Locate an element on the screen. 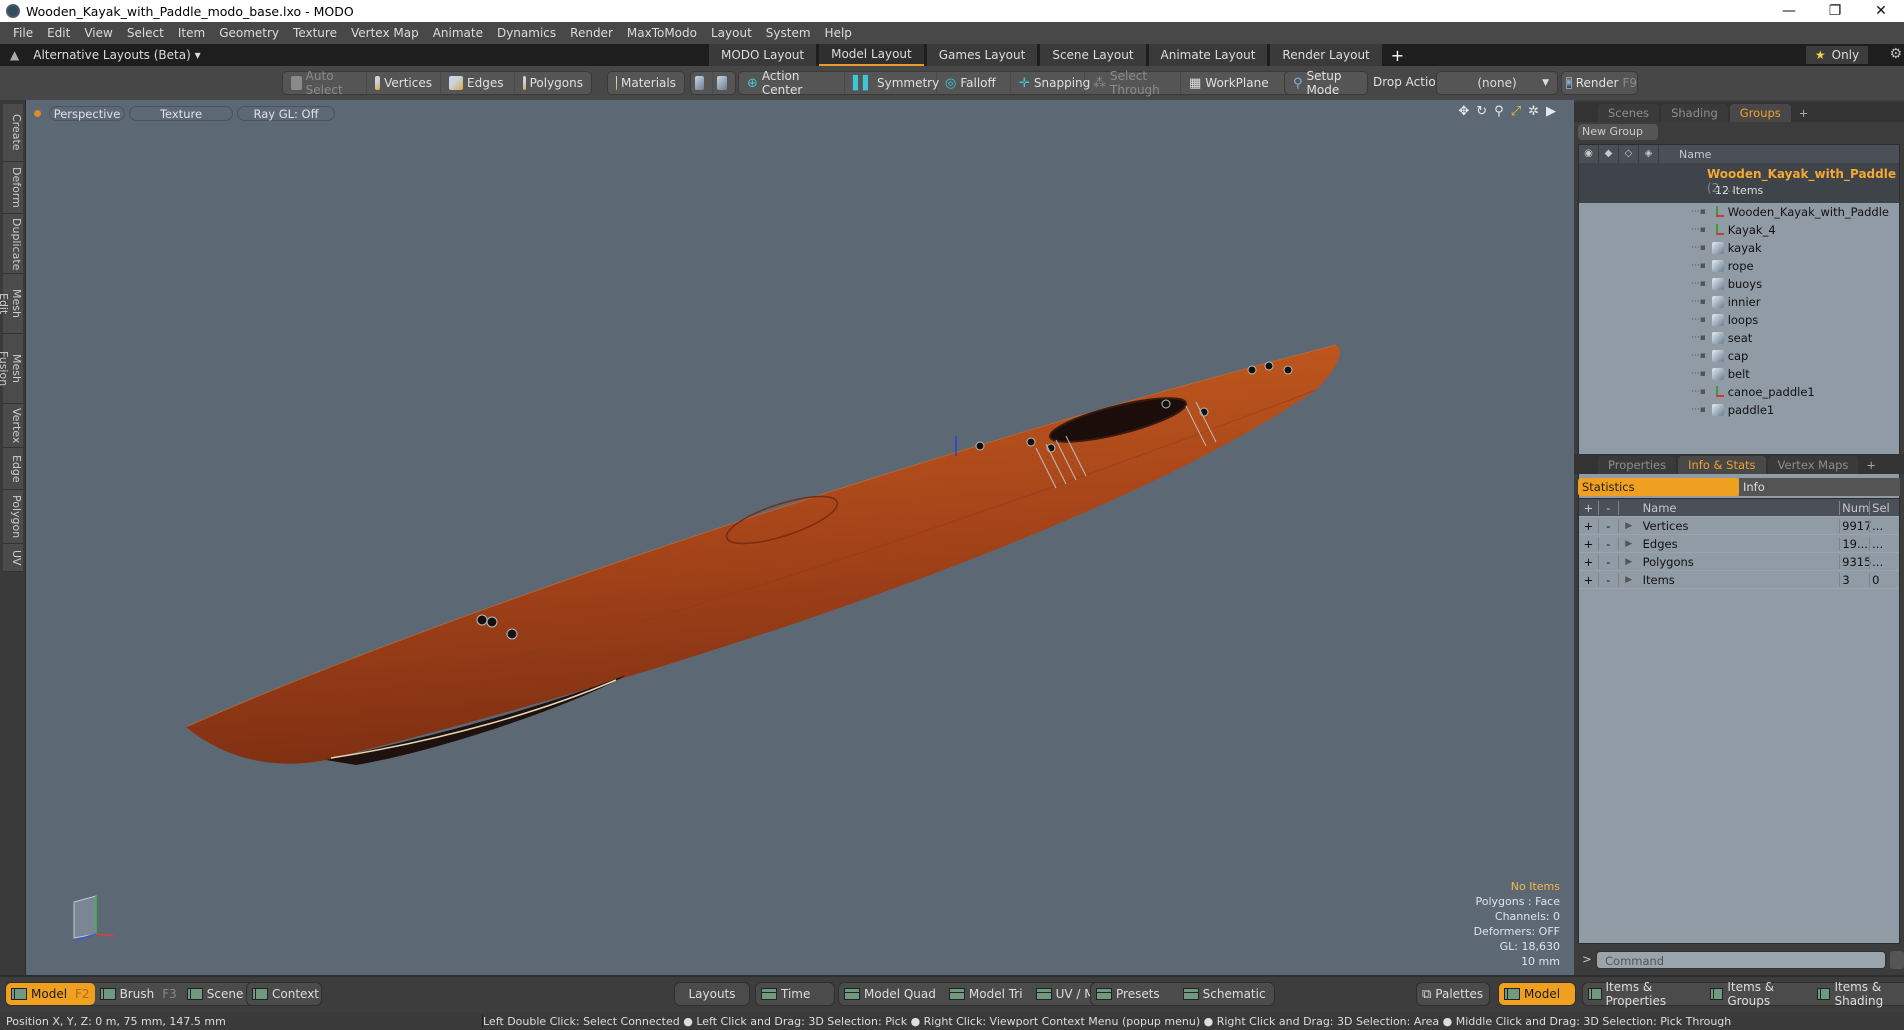 This screenshot has height=1030, width=1904. mode-brush-button: Brush F3 is located at coordinates (138, 994).